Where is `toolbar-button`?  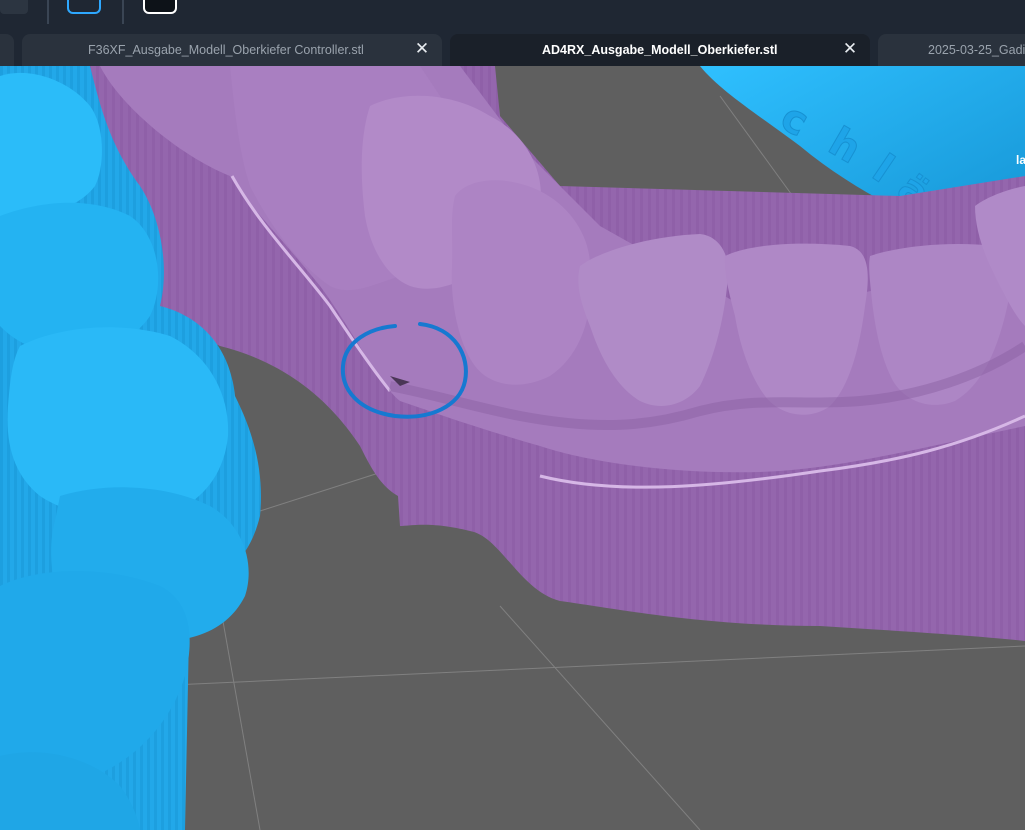 toolbar-button is located at coordinates (14, 7).